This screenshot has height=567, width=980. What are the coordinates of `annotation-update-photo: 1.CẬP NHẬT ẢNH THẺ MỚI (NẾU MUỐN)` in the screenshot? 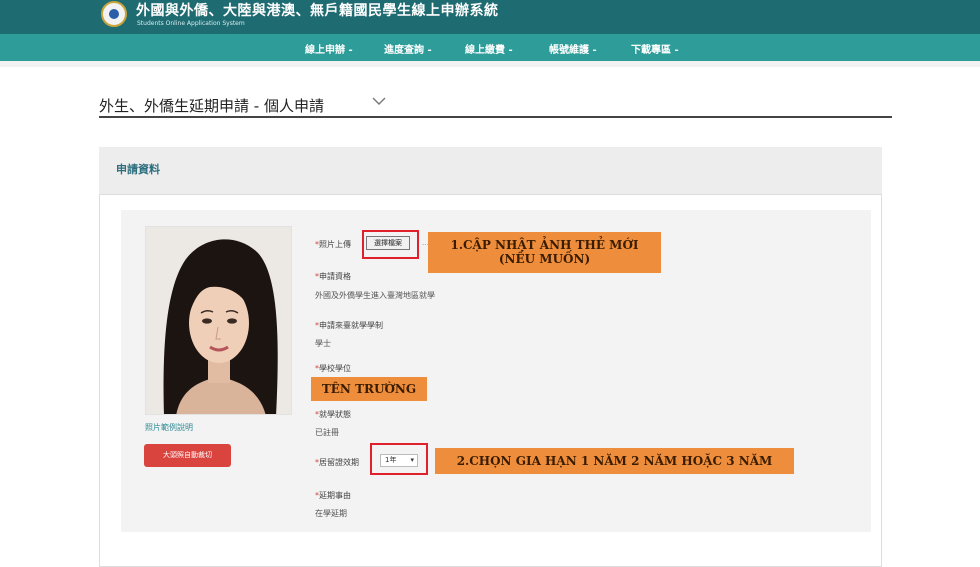 It's located at (544, 252).